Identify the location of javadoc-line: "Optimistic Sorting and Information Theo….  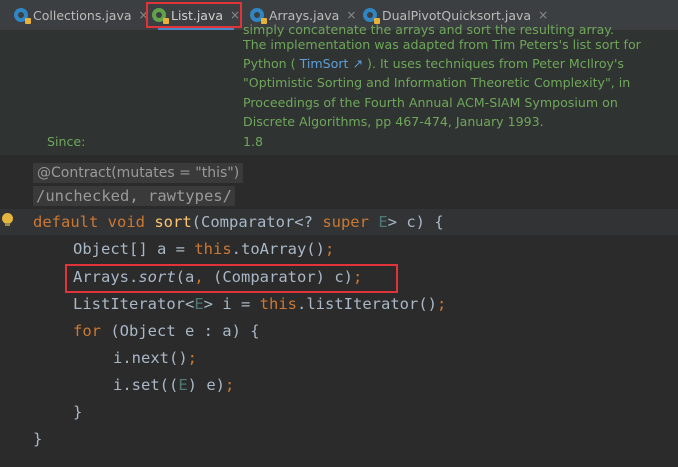
(437, 83).